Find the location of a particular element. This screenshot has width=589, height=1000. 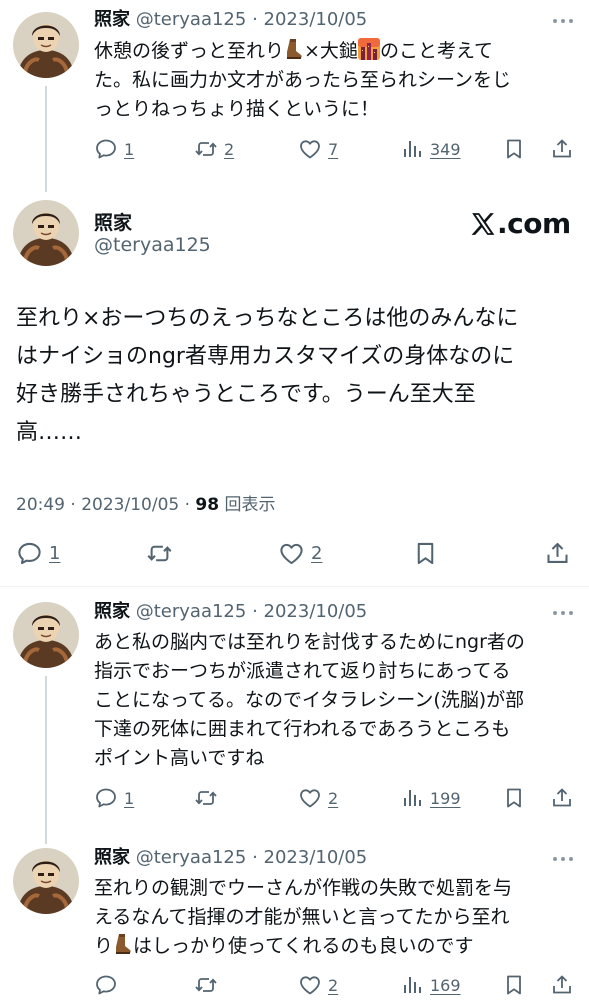

retweet-button: 2 is located at coordinates (214, 149).